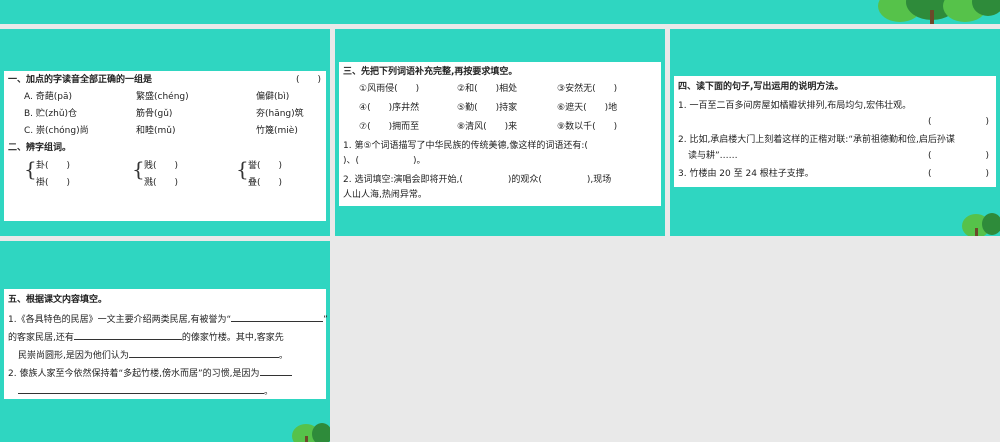 The width and height of the screenshot is (1000, 442). I want to click on q1-option-a2: 繁盛(chéng), so click(162, 97).